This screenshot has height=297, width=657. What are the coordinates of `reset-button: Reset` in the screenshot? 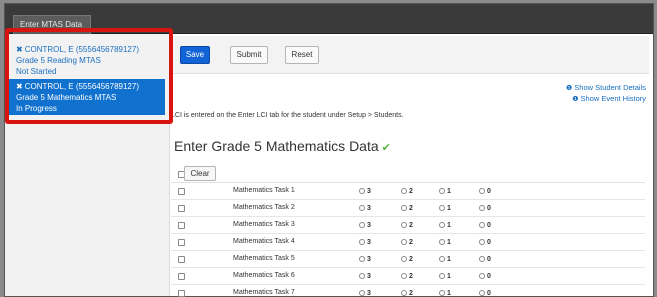 It's located at (302, 55).